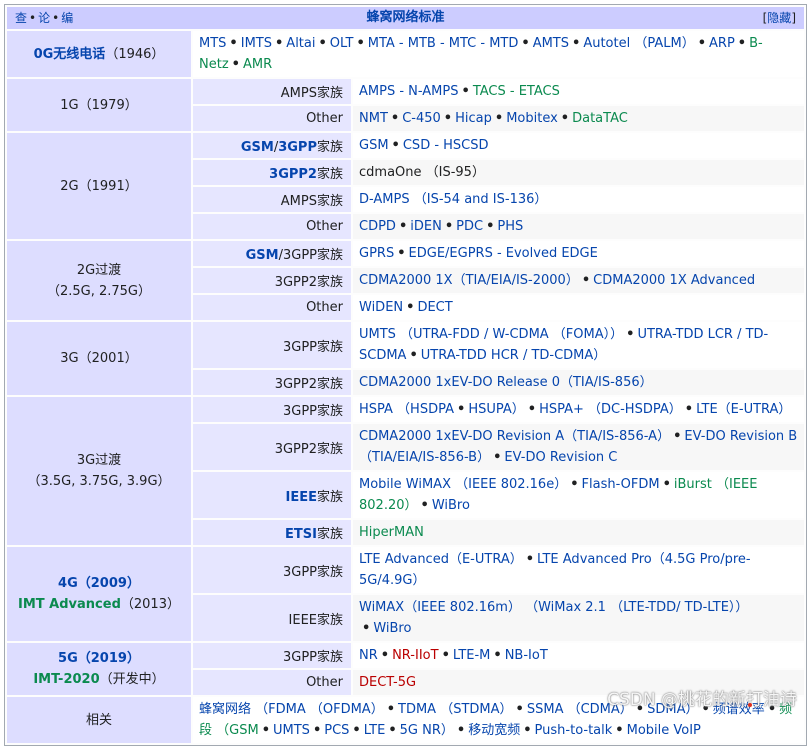 This screenshot has height=746, width=811. I want to click on list-item-link: UTRA-TDD HCR / TD-CDMA）, so click(514, 355).